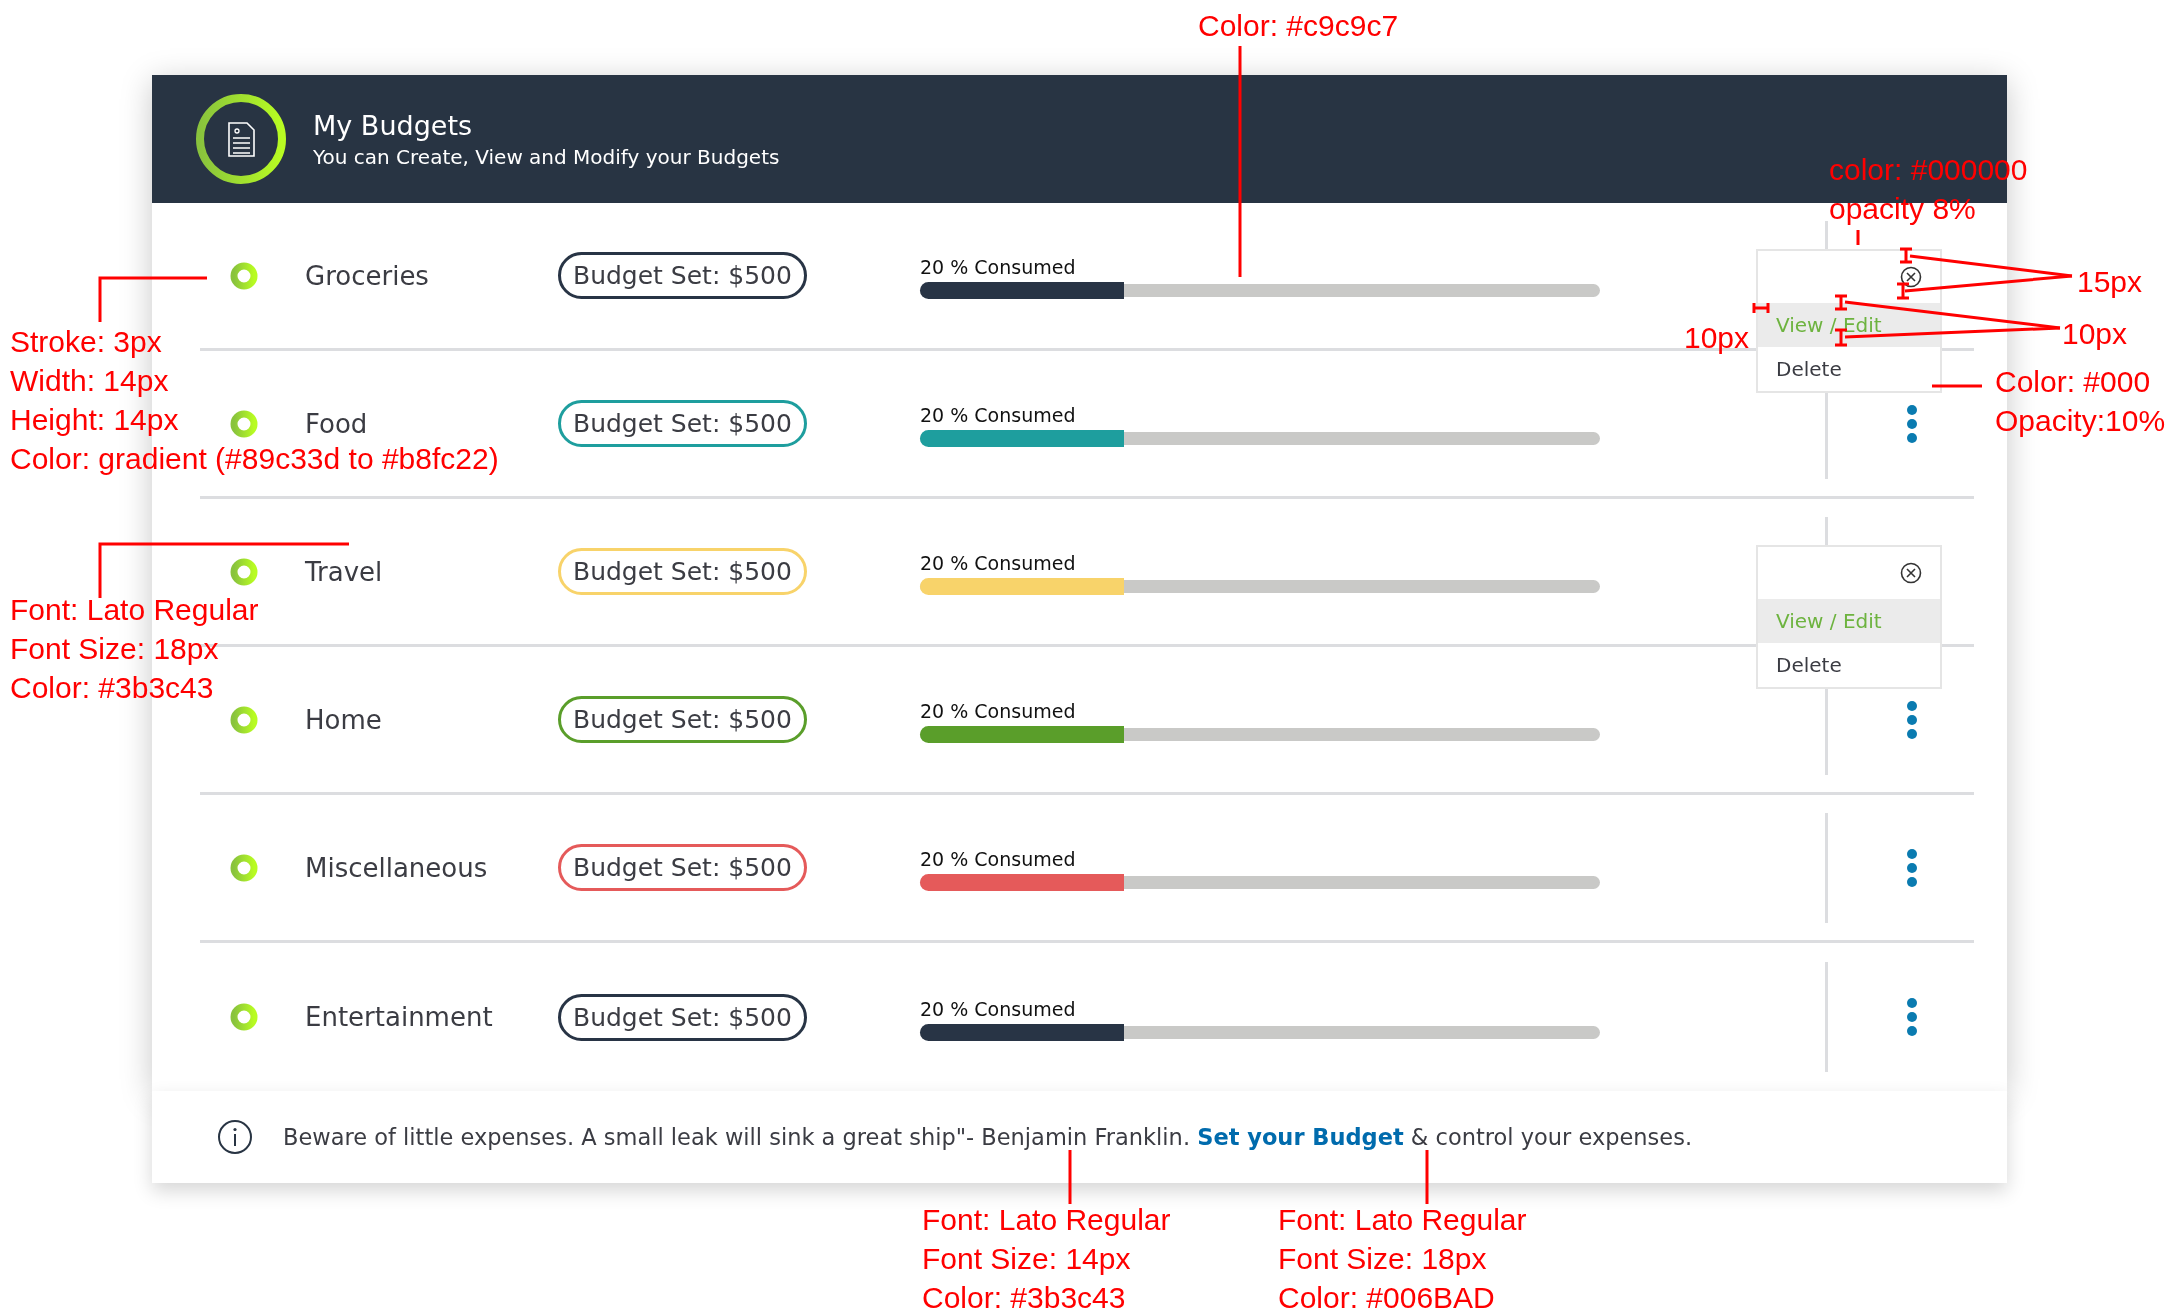 This screenshot has width=2179, height=1313. Describe the element at coordinates (399, 1017) in the screenshot. I see `category-name: Entertainment` at that location.